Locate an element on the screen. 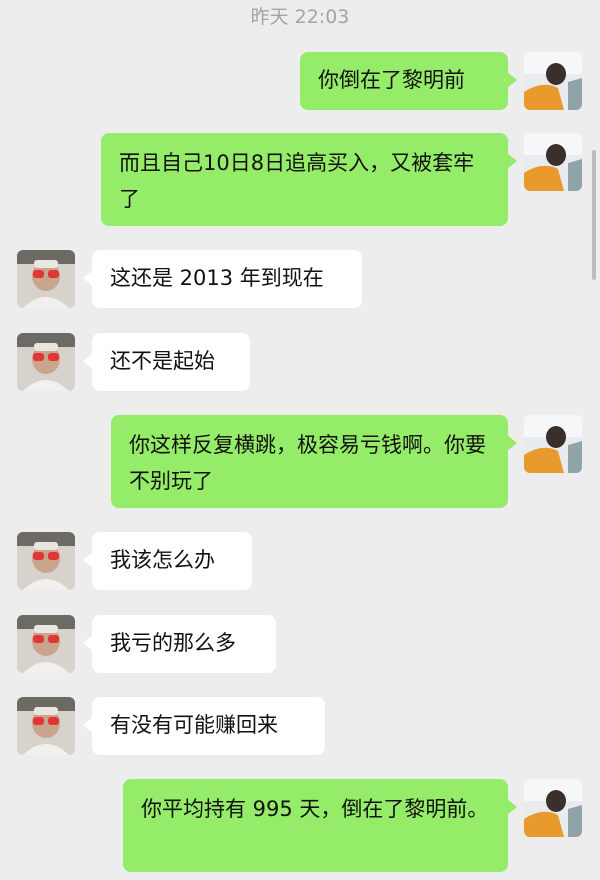  message-bubble-sent: 你平均持有 995 天，倒在了黎明前。 is located at coordinates (320, 825).